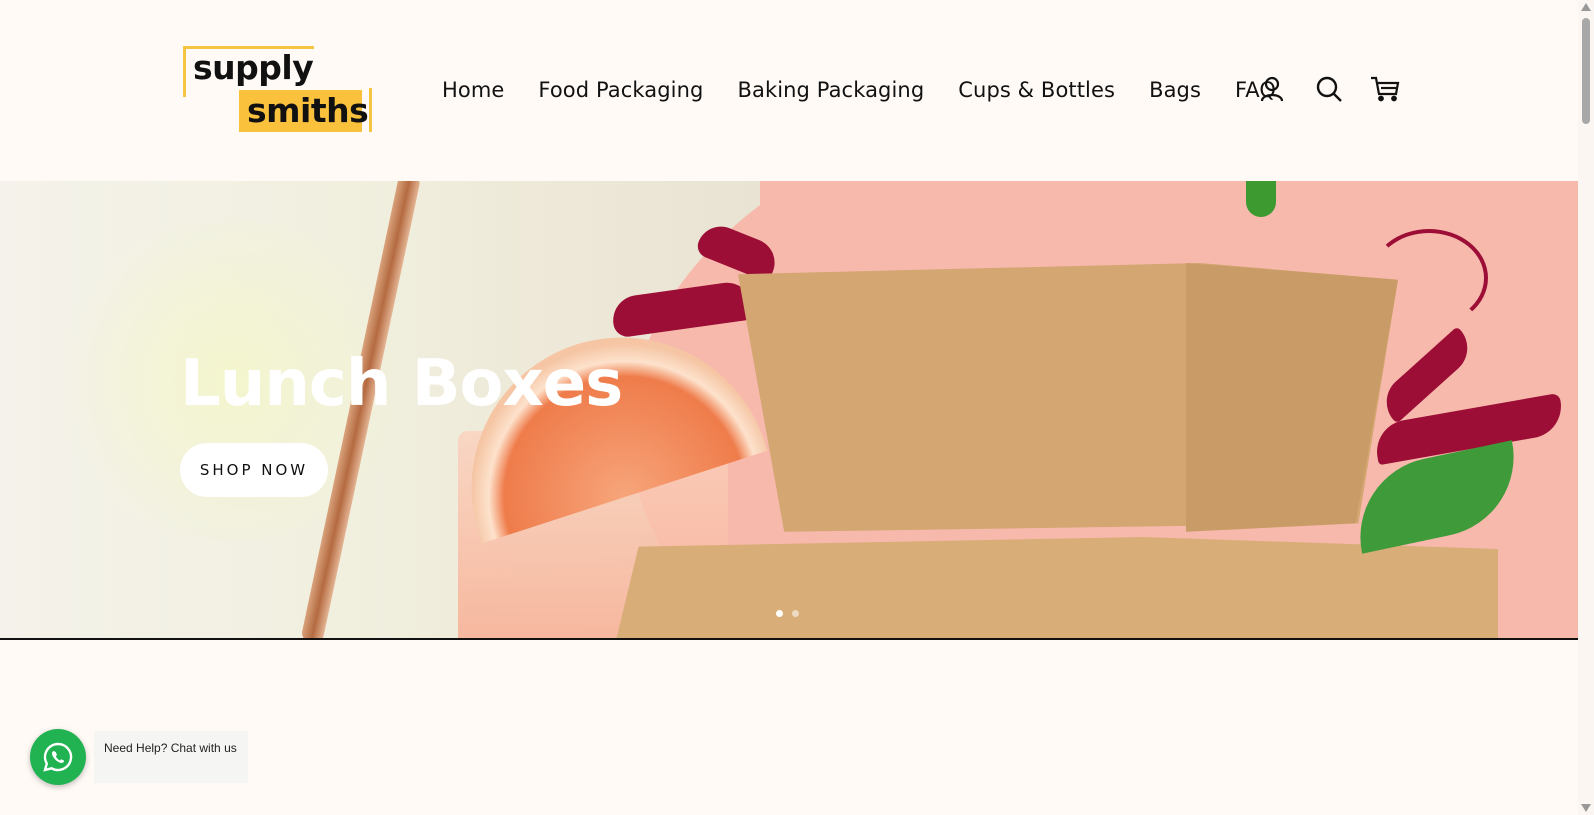 The image size is (1594, 815). What do you see at coordinates (253, 67) in the screenshot?
I see `logo-text-top: supply` at bounding box center [253, 67].